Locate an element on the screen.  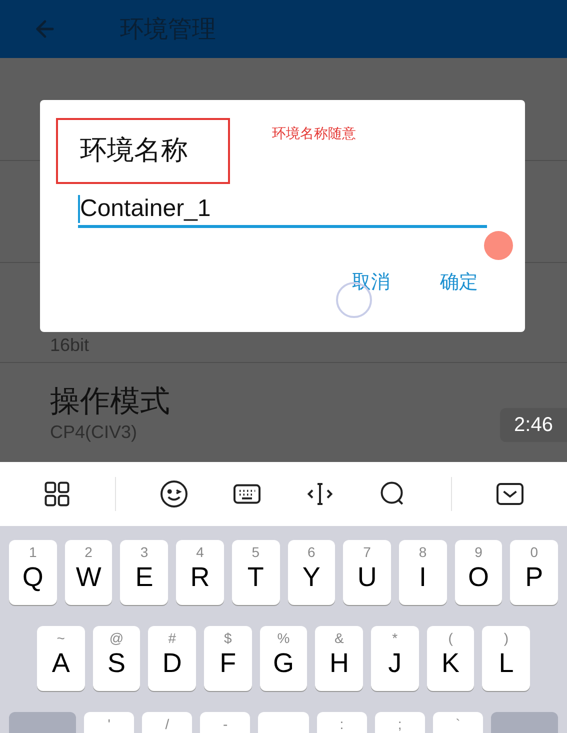
keyboard-key: ' is located at coordinates (109, 722).